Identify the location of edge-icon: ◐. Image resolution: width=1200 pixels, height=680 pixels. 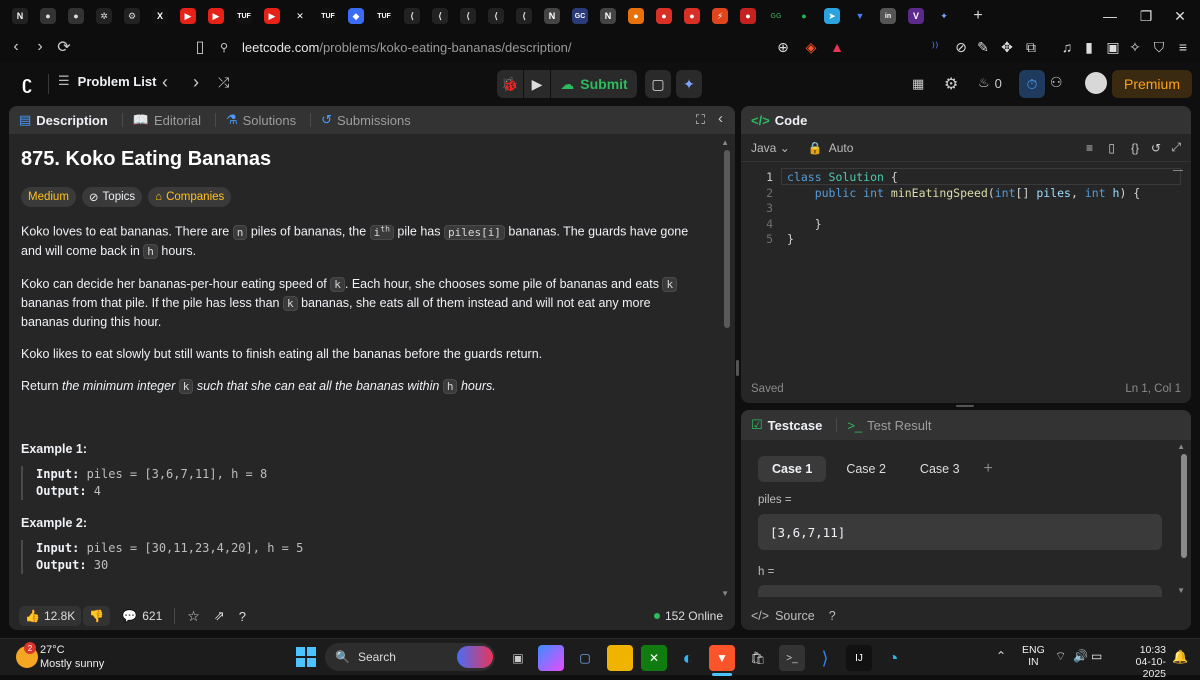
(688, 658).